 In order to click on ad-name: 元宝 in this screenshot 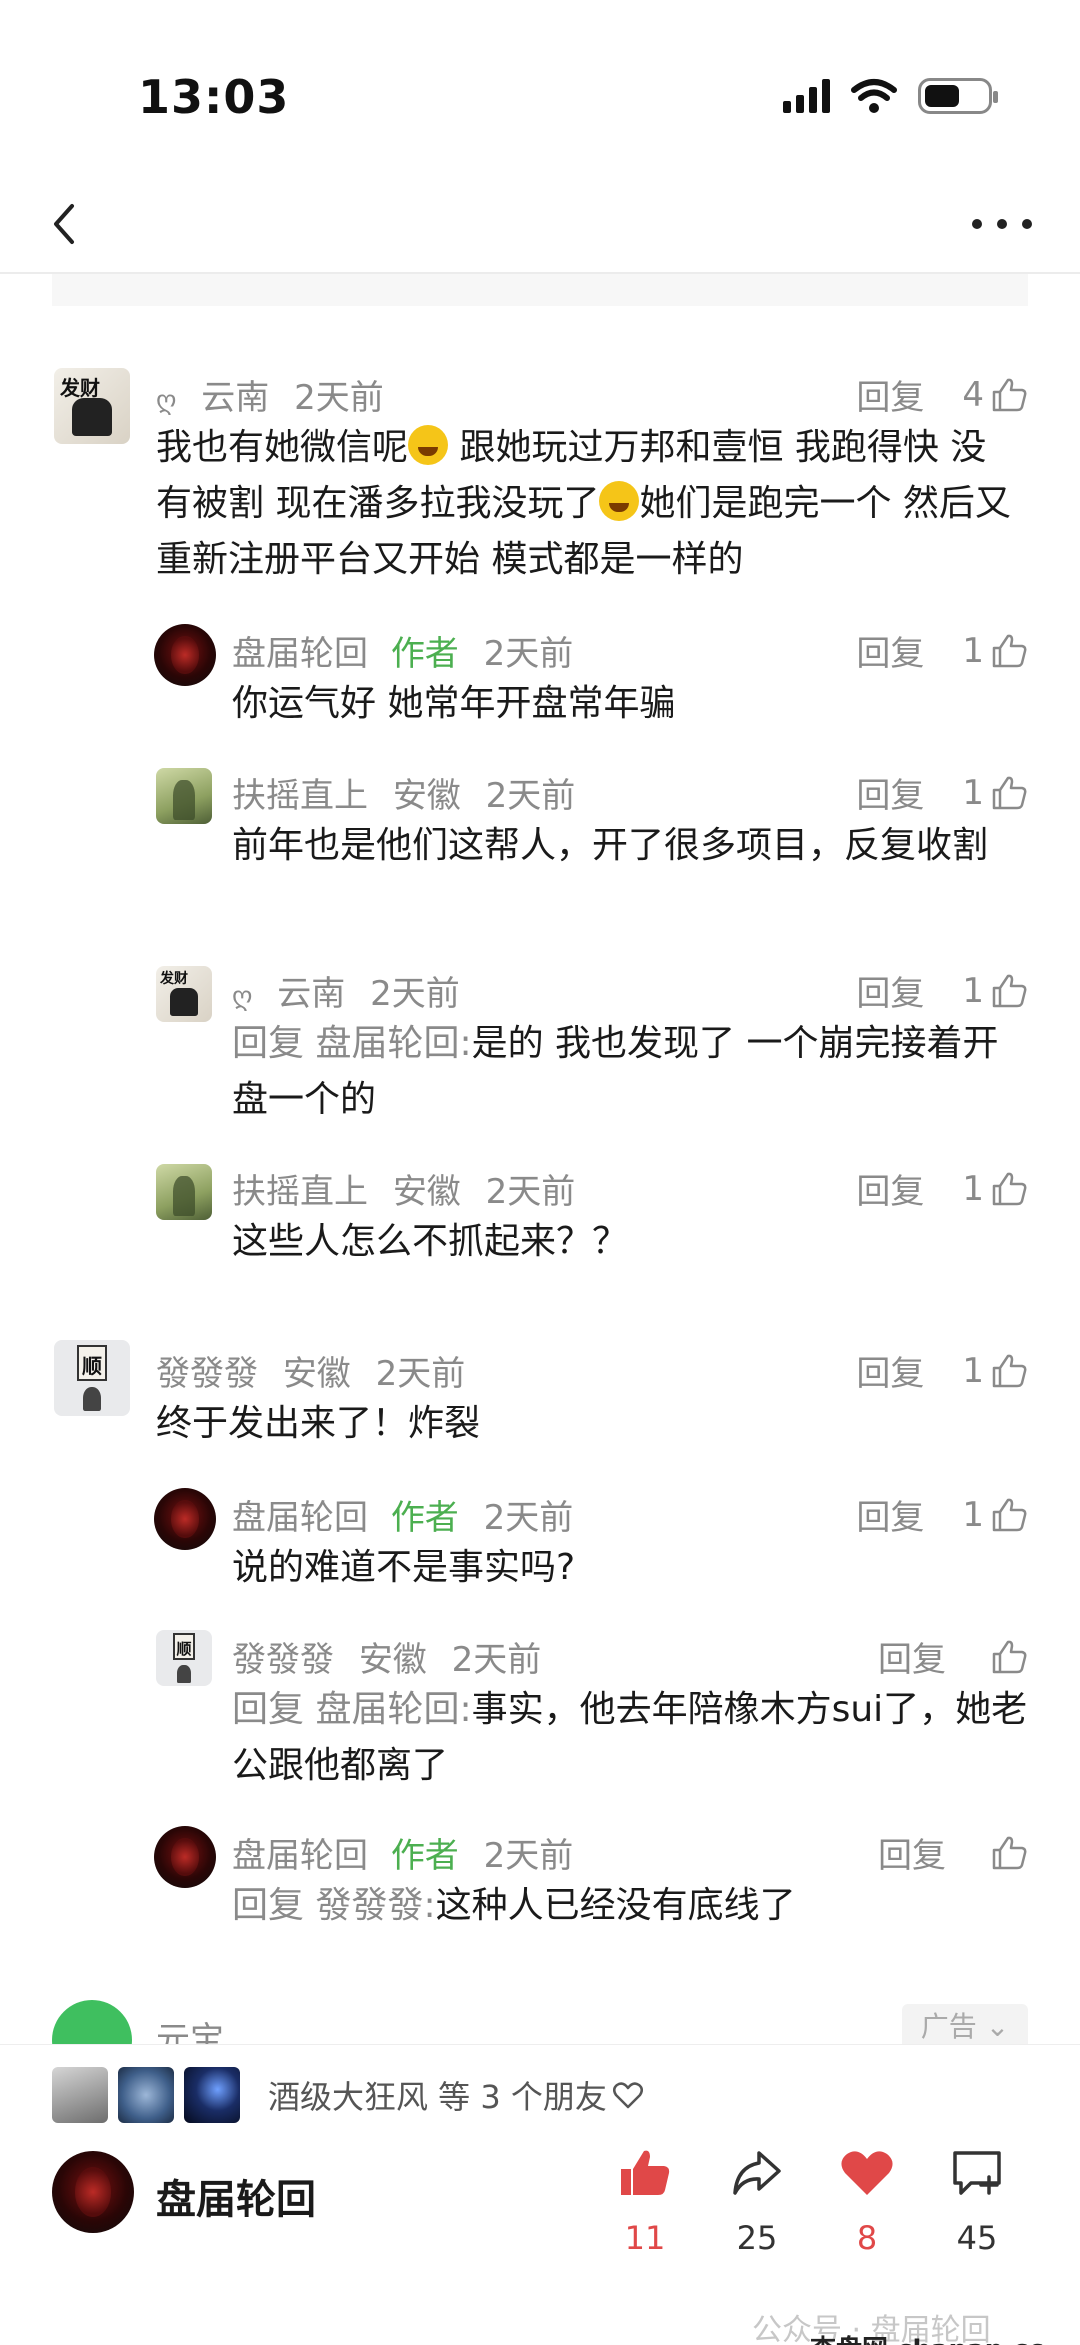, I will do `click(190, 2028)`.